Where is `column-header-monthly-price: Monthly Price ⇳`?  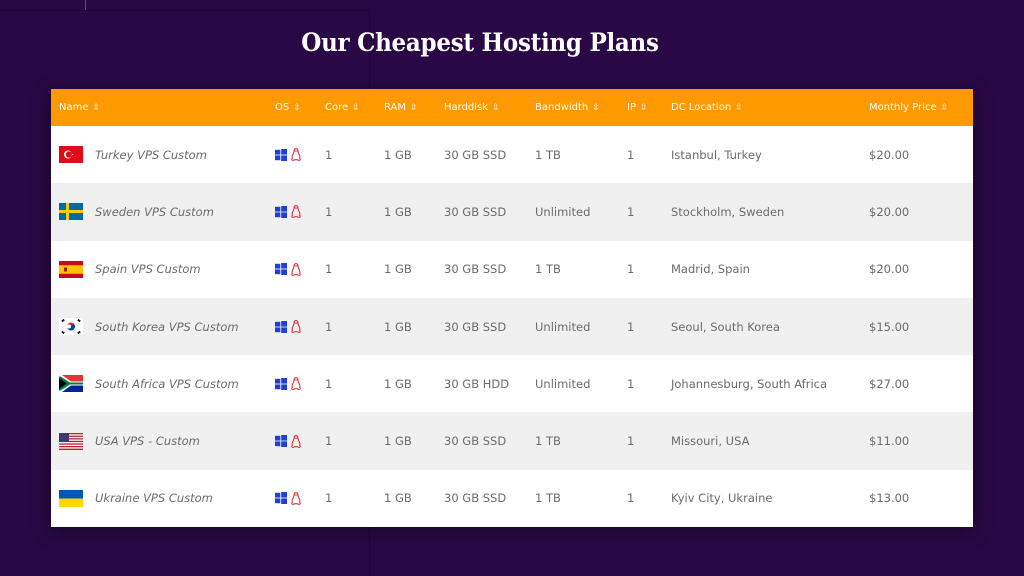
column-header-monthly-price: Monthly Price ⇳ is located at coordinates (921, 107).